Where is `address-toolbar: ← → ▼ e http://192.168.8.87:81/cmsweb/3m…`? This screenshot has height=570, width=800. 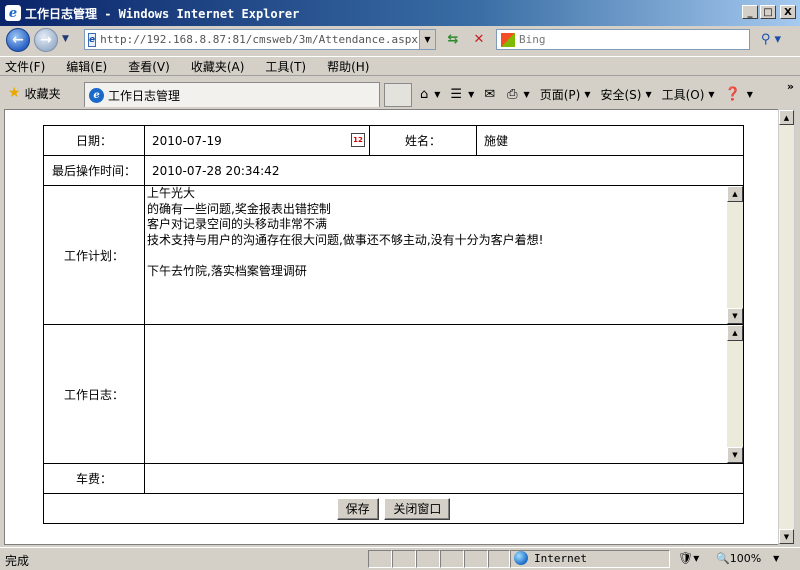 address-toolbar: ← → ▼ e http://192.168.8.87:81/cmsweb/3m… is located at coordinates (400, 40).